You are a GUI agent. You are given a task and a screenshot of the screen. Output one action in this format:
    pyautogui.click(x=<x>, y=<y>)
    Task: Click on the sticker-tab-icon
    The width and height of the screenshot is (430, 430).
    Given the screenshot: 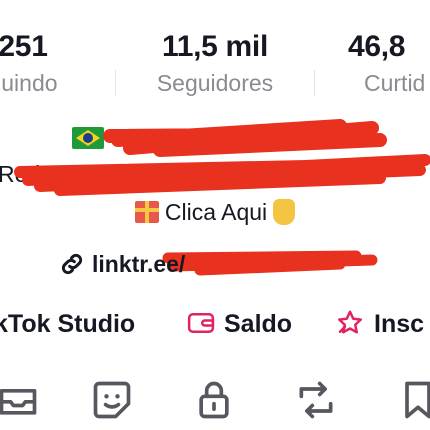 What is the action you would take?
    pyautogui.click(x=112, y=402)
    